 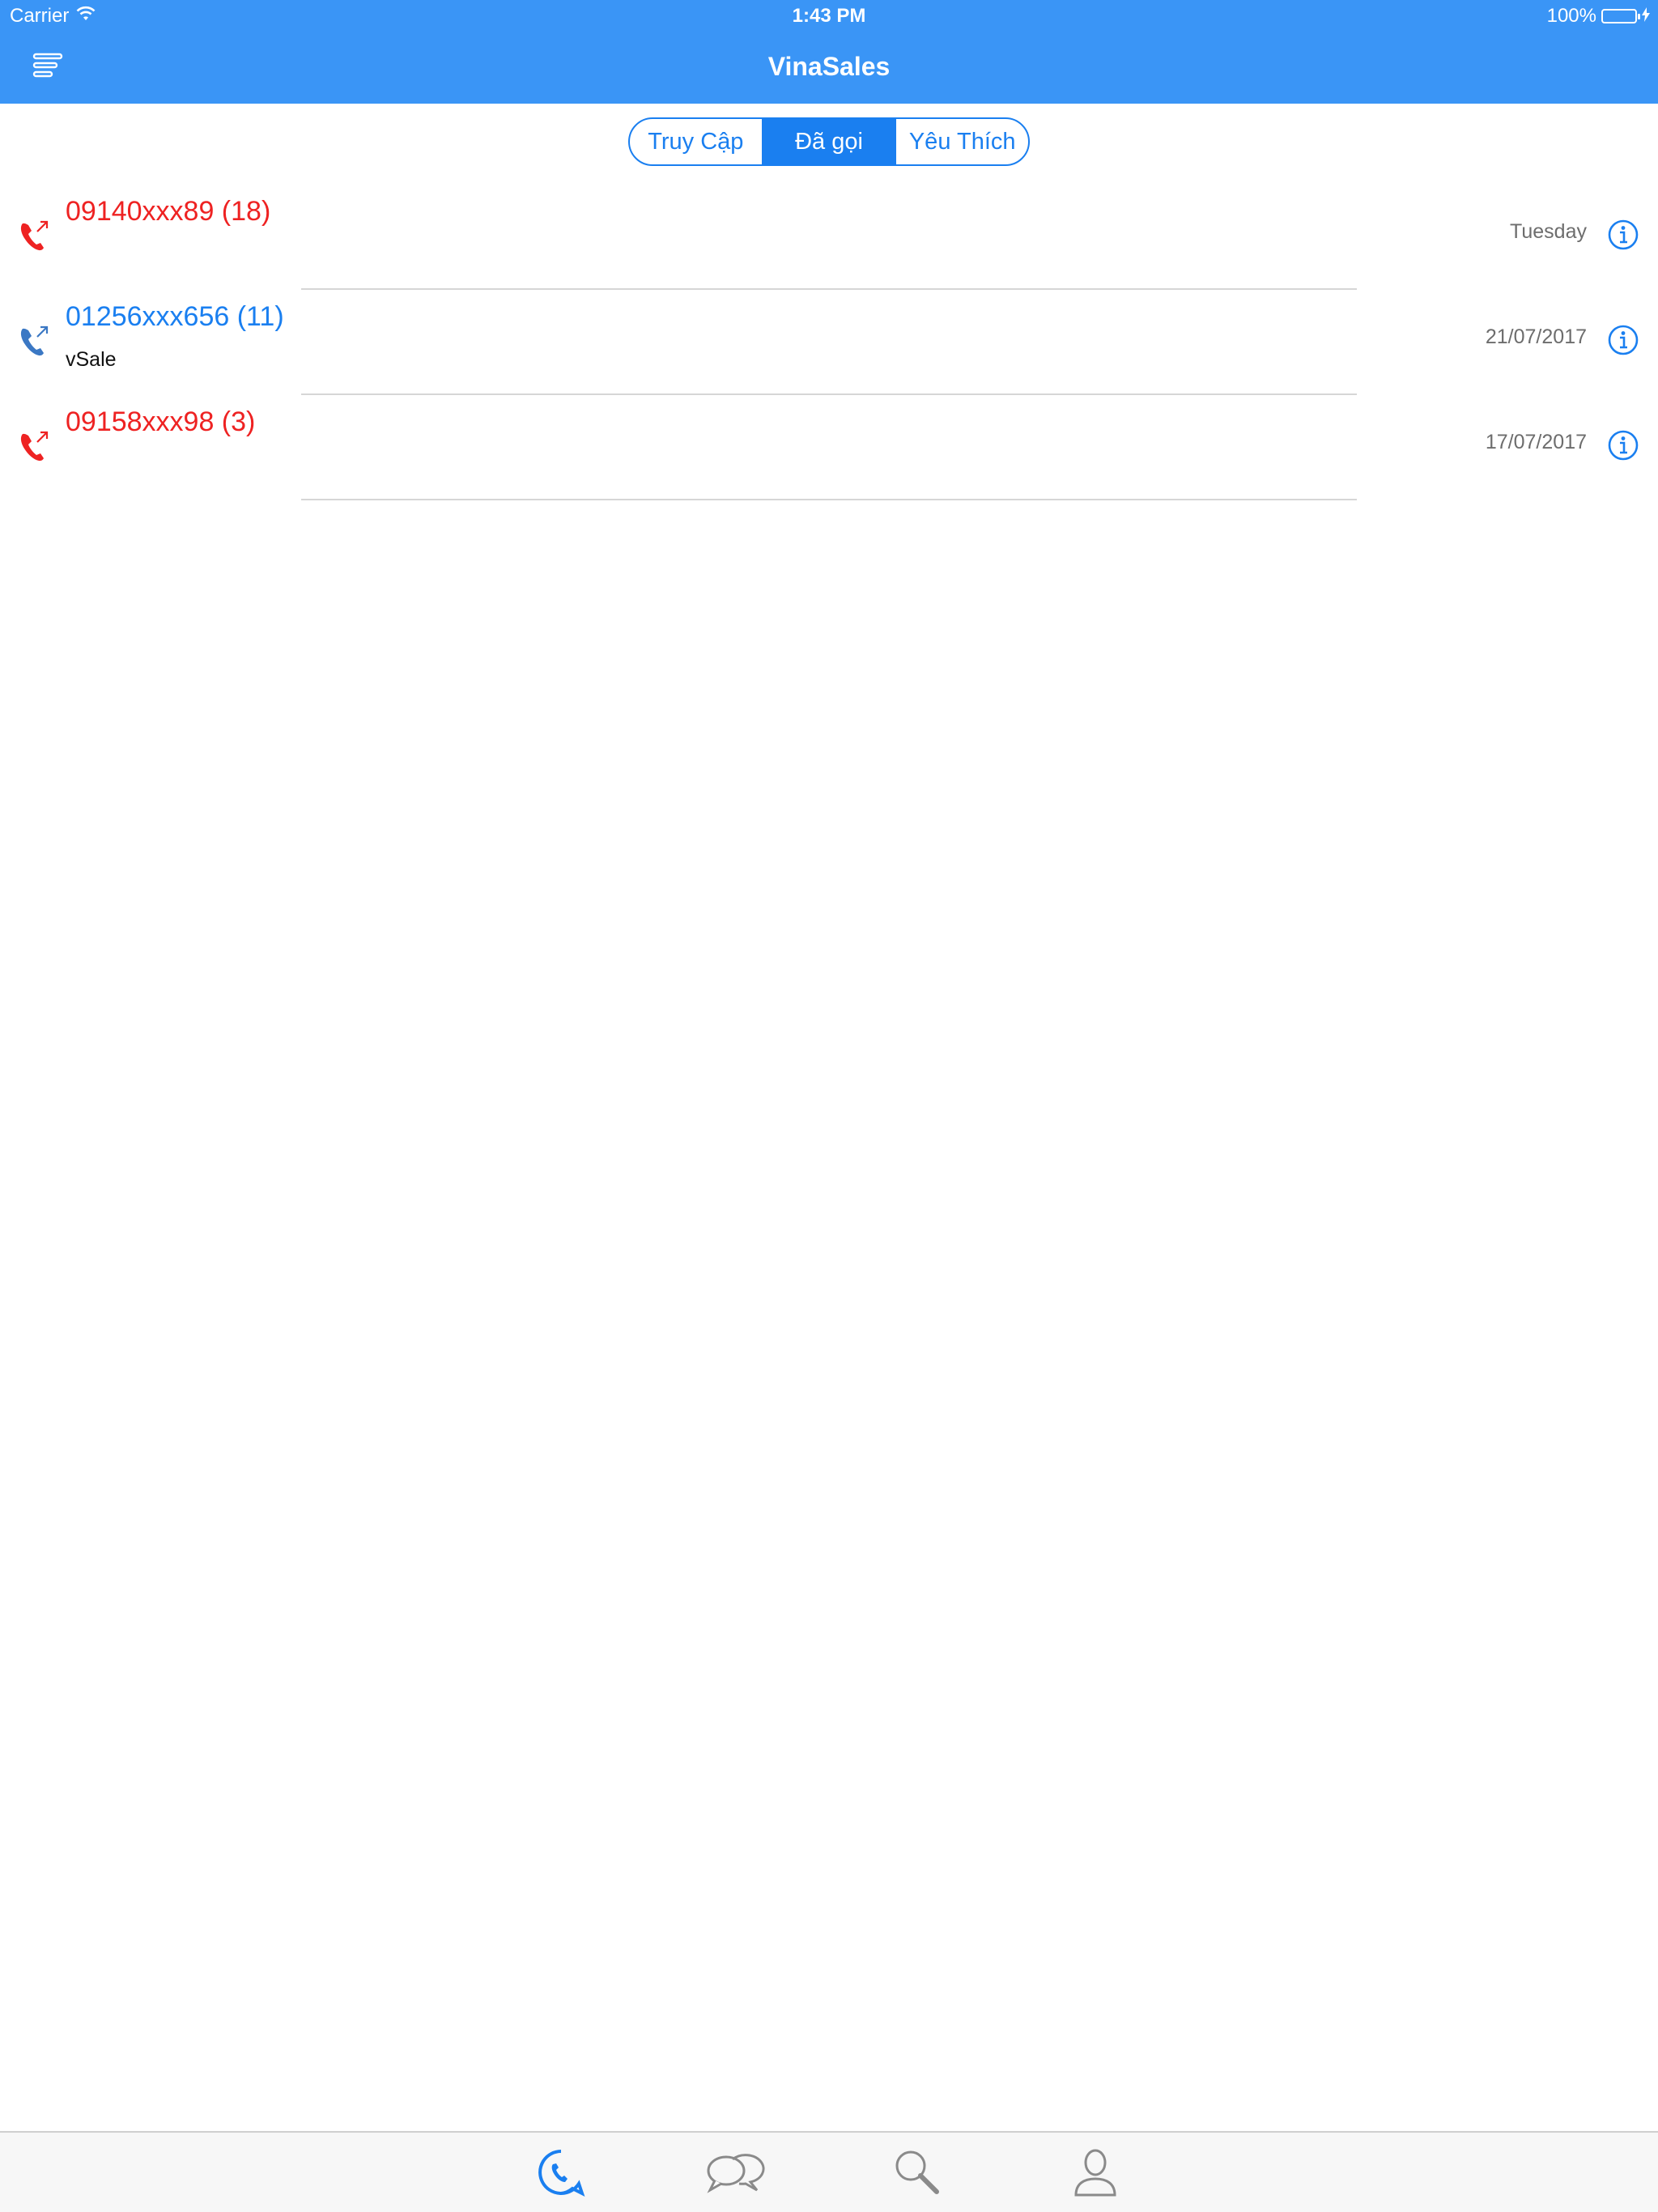 I want to click on top-bar: Carrier 1:43 PM 100% VinaSales, so click(x=829, y=52).